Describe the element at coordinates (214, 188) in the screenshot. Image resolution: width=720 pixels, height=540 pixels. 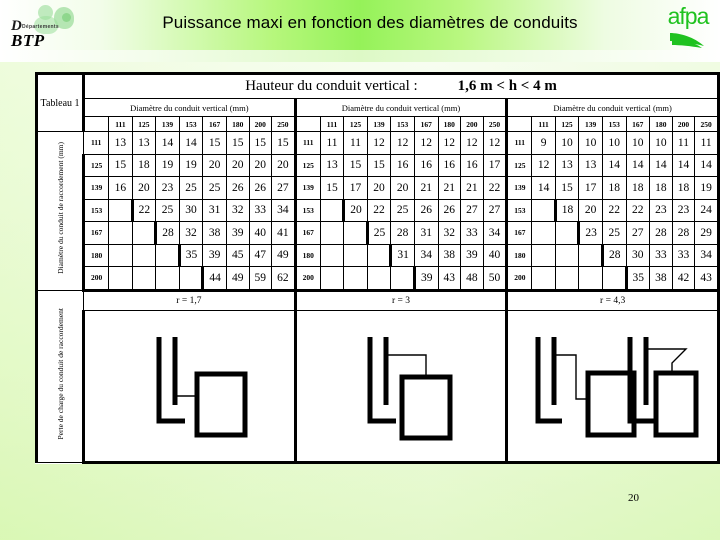
I see `cell-r139-c167-block-1: 25` at that location.